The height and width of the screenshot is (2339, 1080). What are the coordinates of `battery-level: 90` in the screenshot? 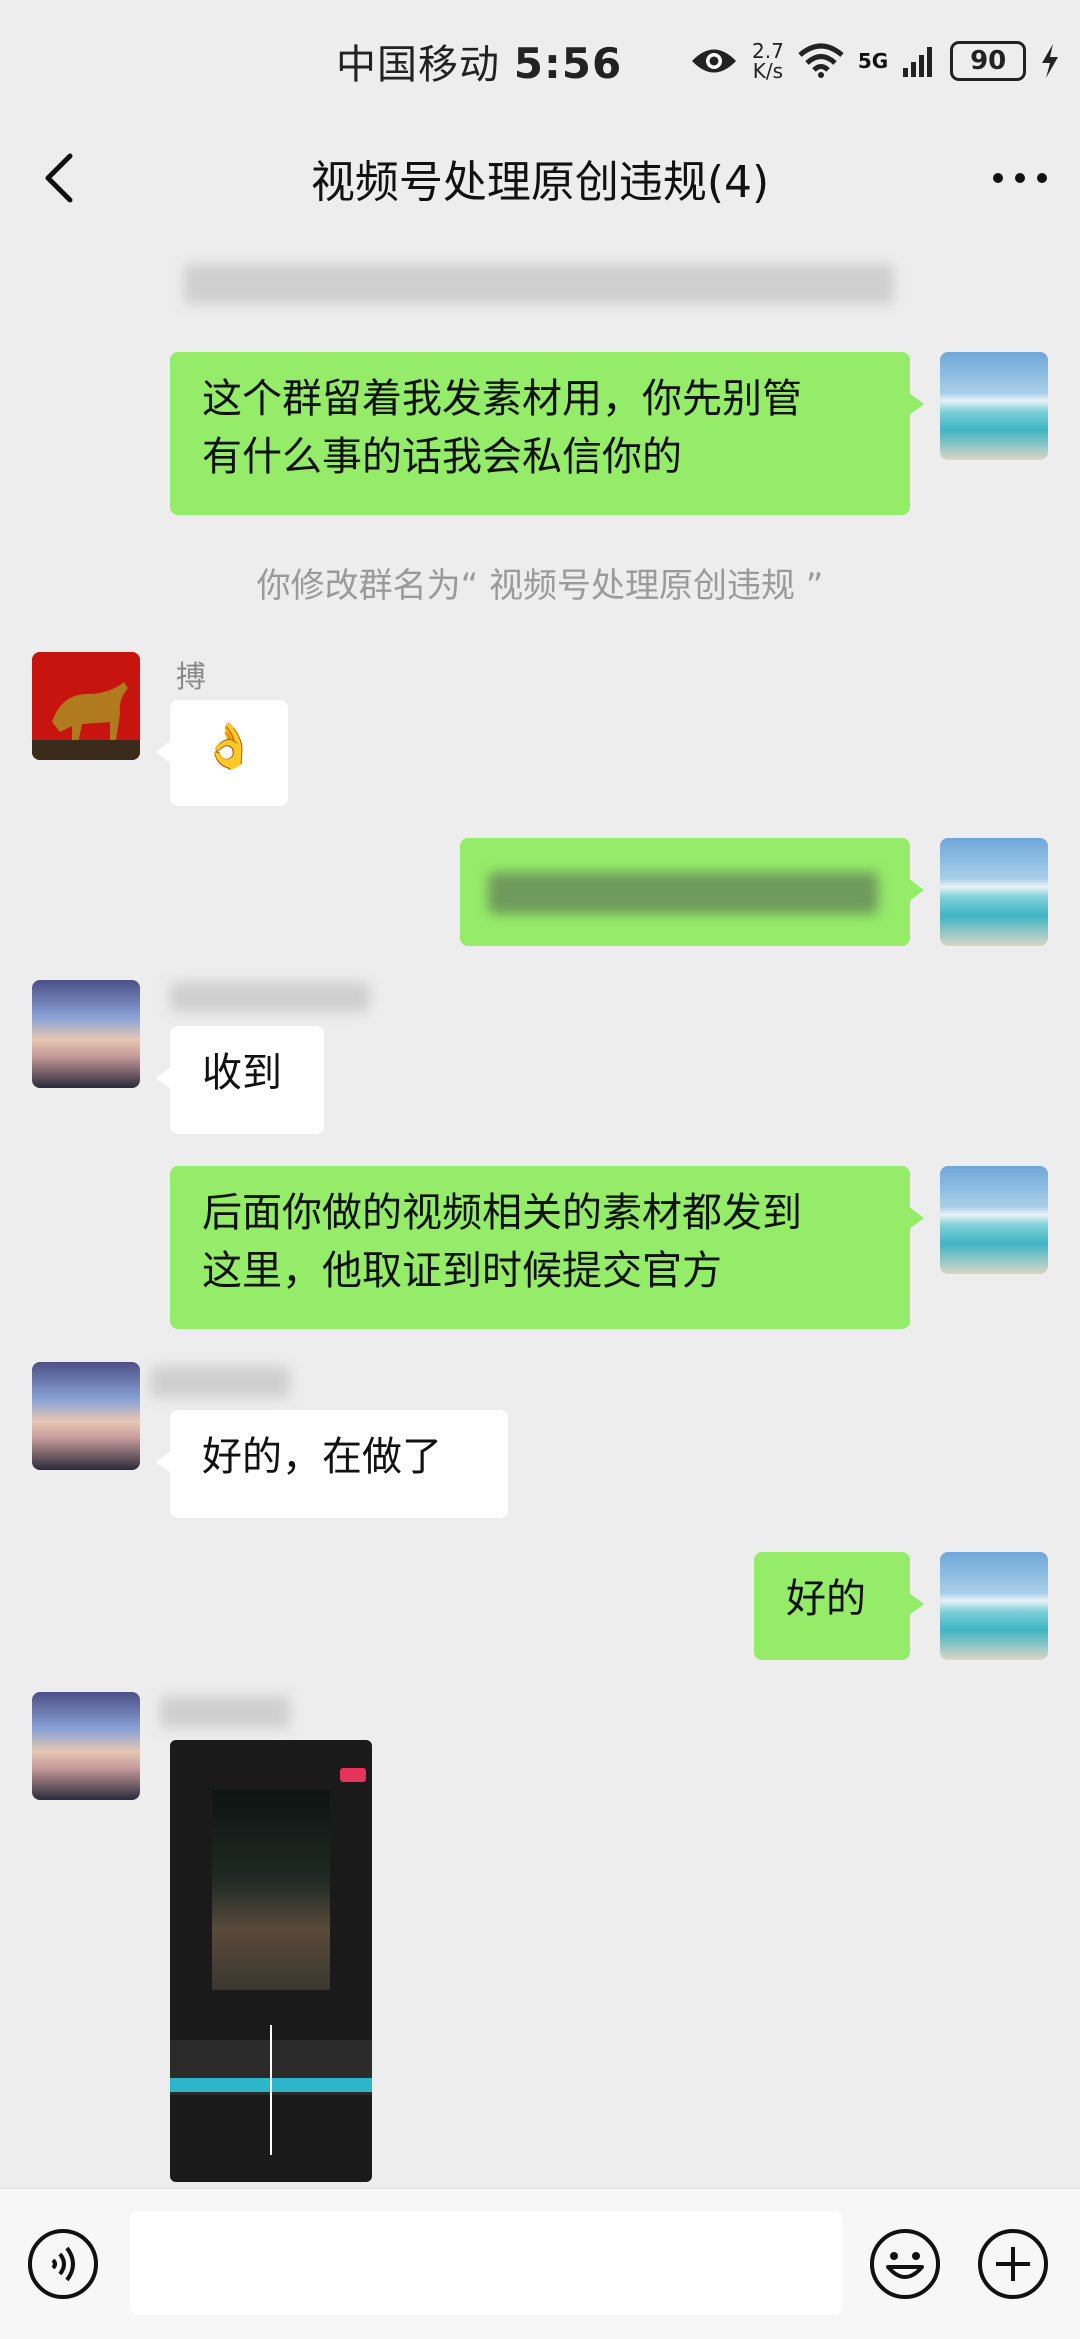 It's located at (988, 61).